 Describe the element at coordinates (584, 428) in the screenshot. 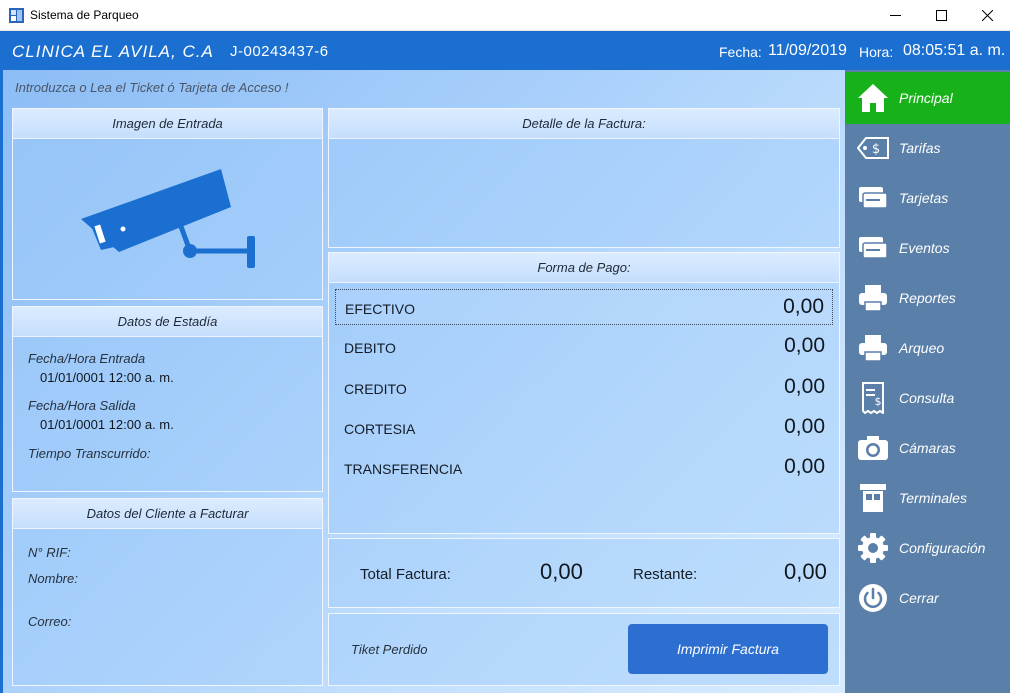

I see `payment-row-cortesia: CORTESIA 0,00` at that location.